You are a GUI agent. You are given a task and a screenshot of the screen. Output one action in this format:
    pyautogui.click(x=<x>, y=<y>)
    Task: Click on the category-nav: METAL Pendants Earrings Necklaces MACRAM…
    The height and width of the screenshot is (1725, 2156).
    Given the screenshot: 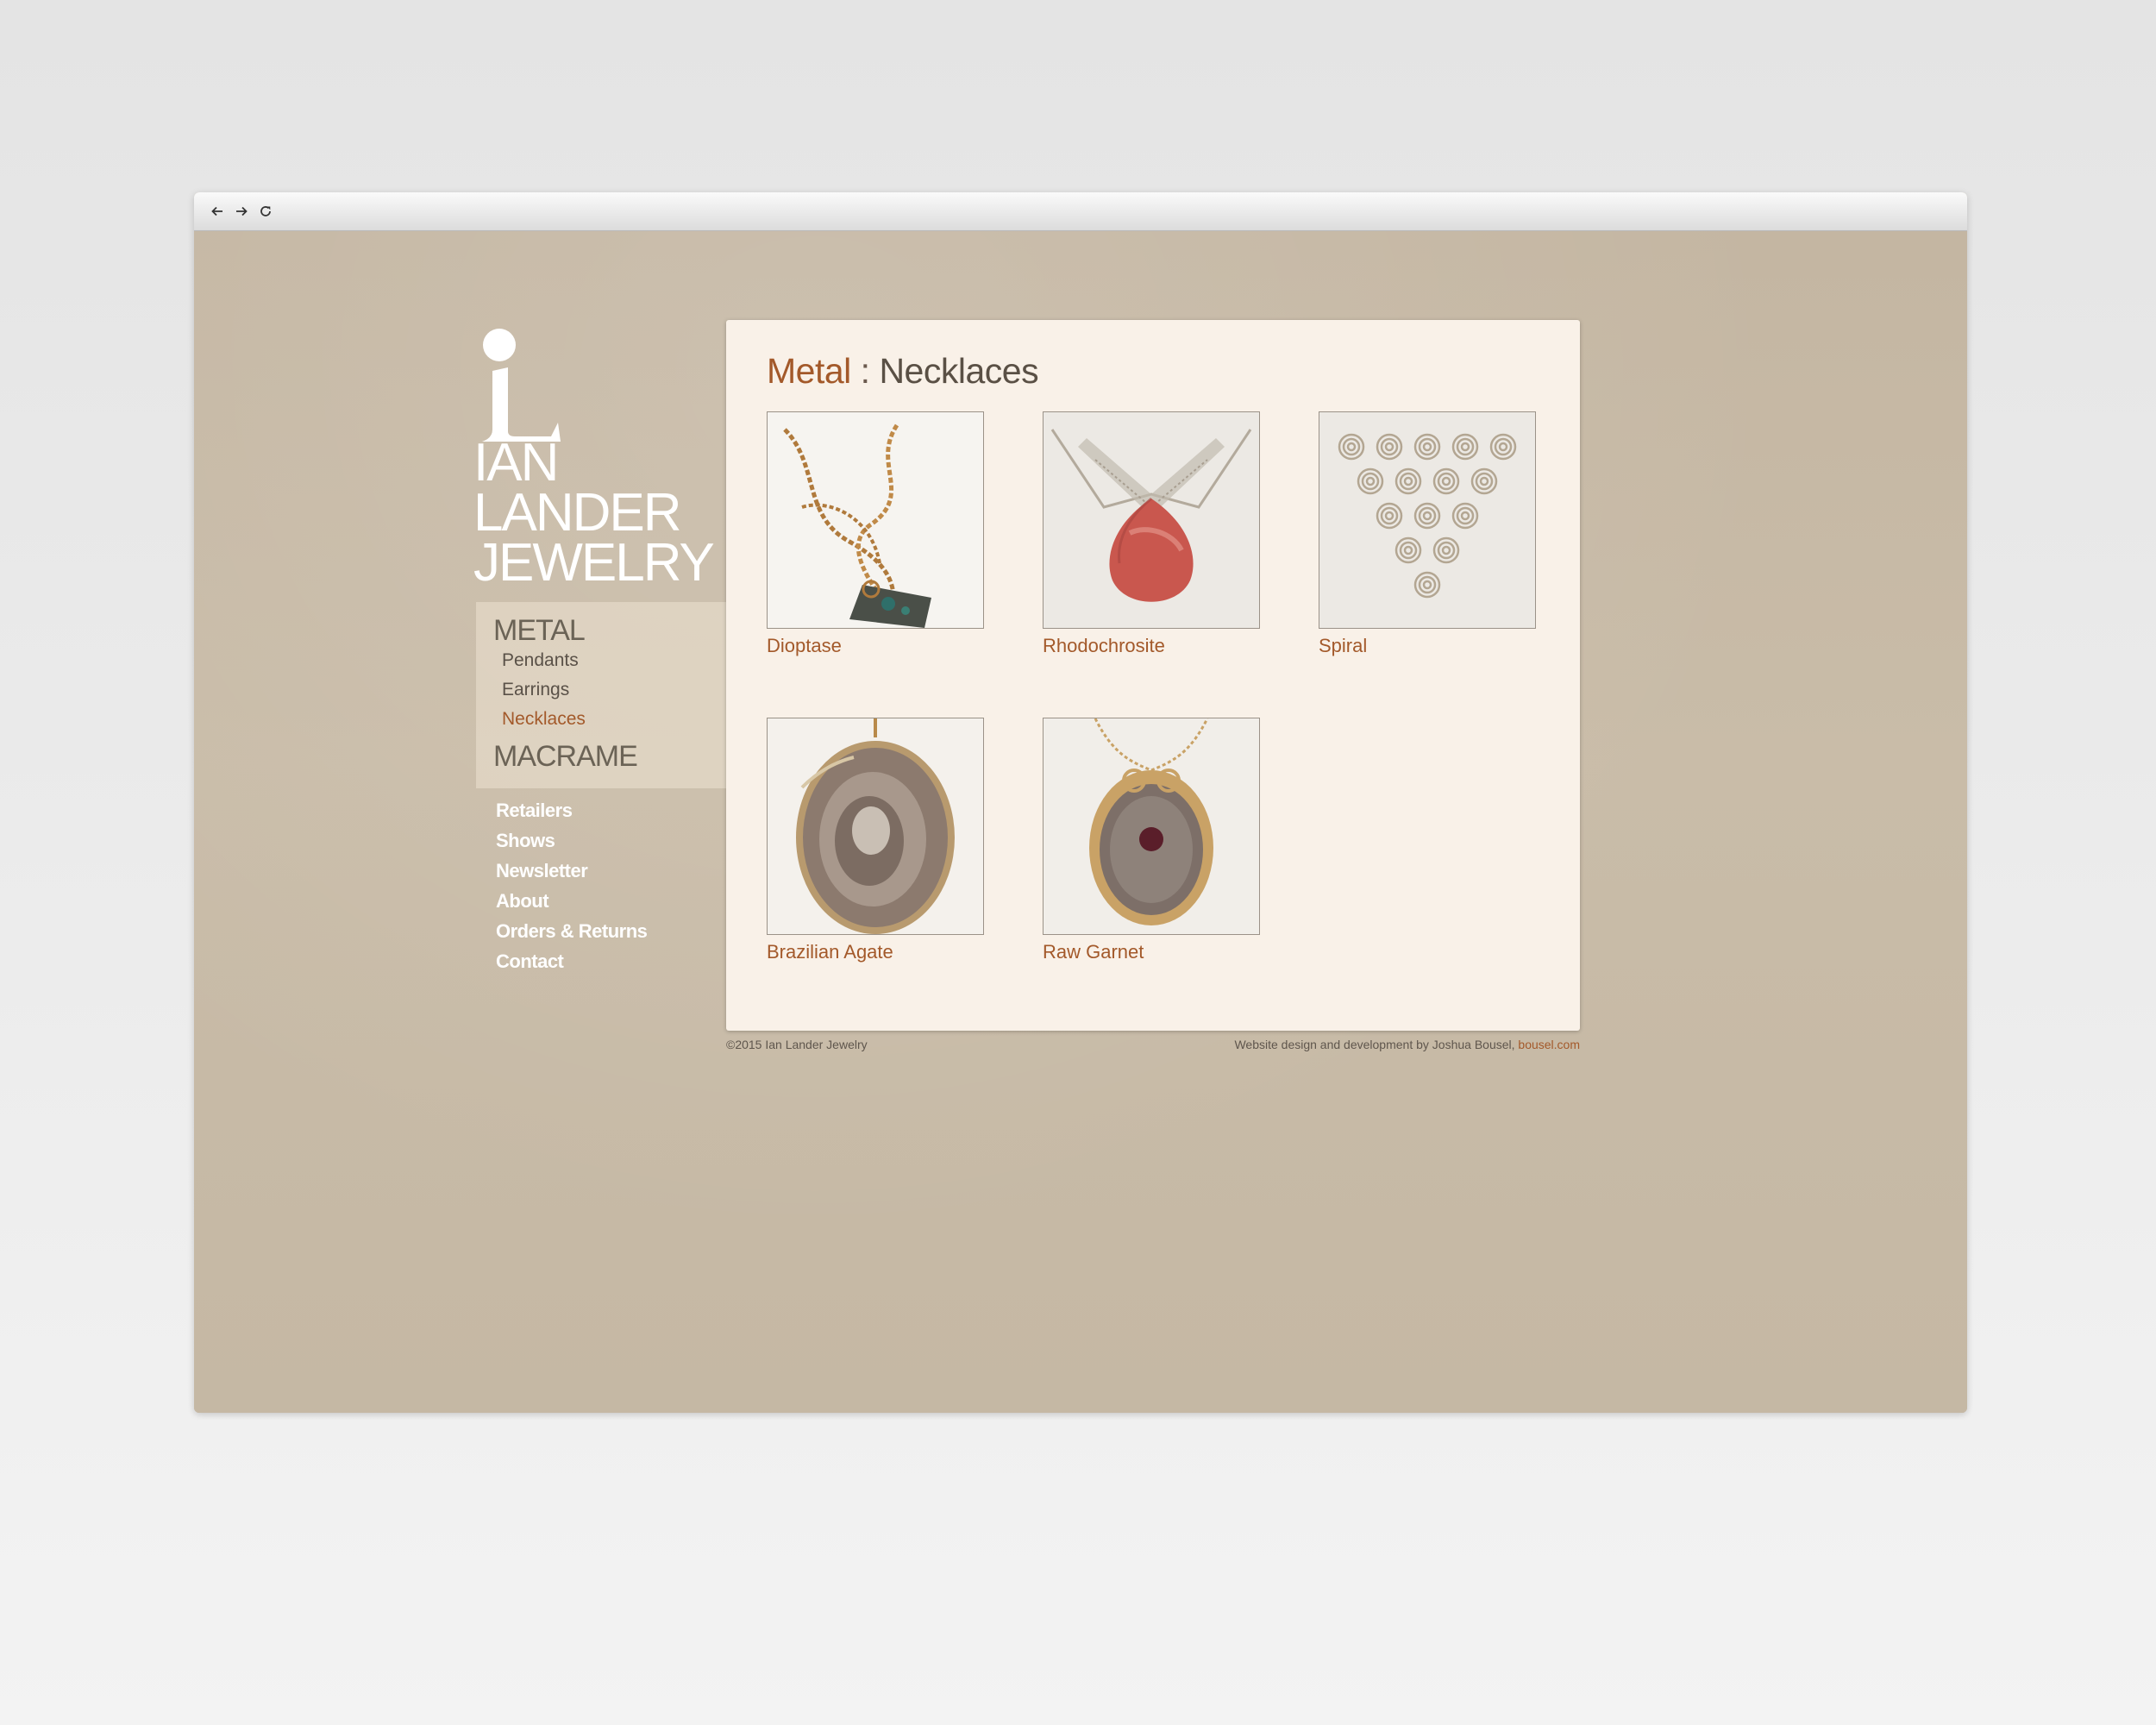 What is the action you would take?
    pyautogui.click(x=601, y=695)
    